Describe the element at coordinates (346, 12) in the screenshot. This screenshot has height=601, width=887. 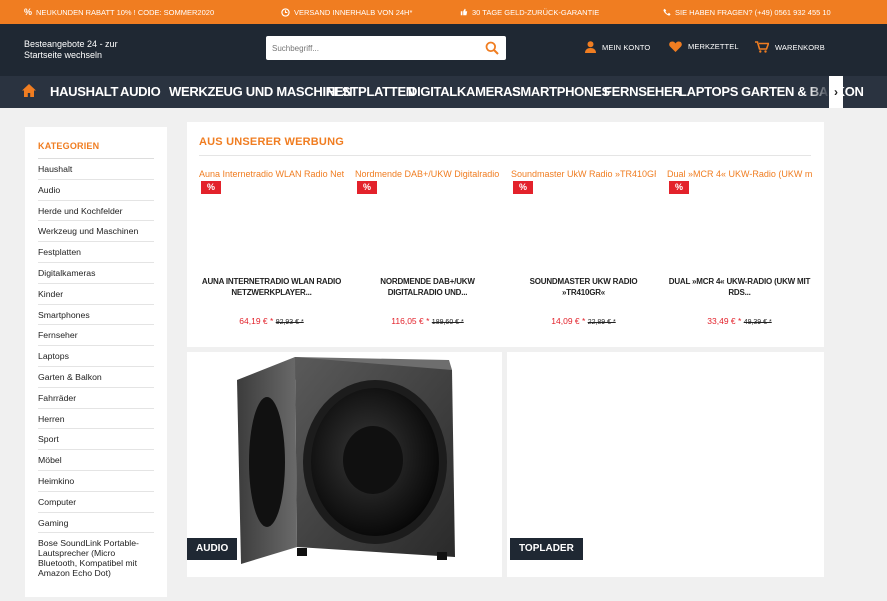
I see `top-bar-item-shipping: VERSAND INNERHALB VON 24H*` at that location.